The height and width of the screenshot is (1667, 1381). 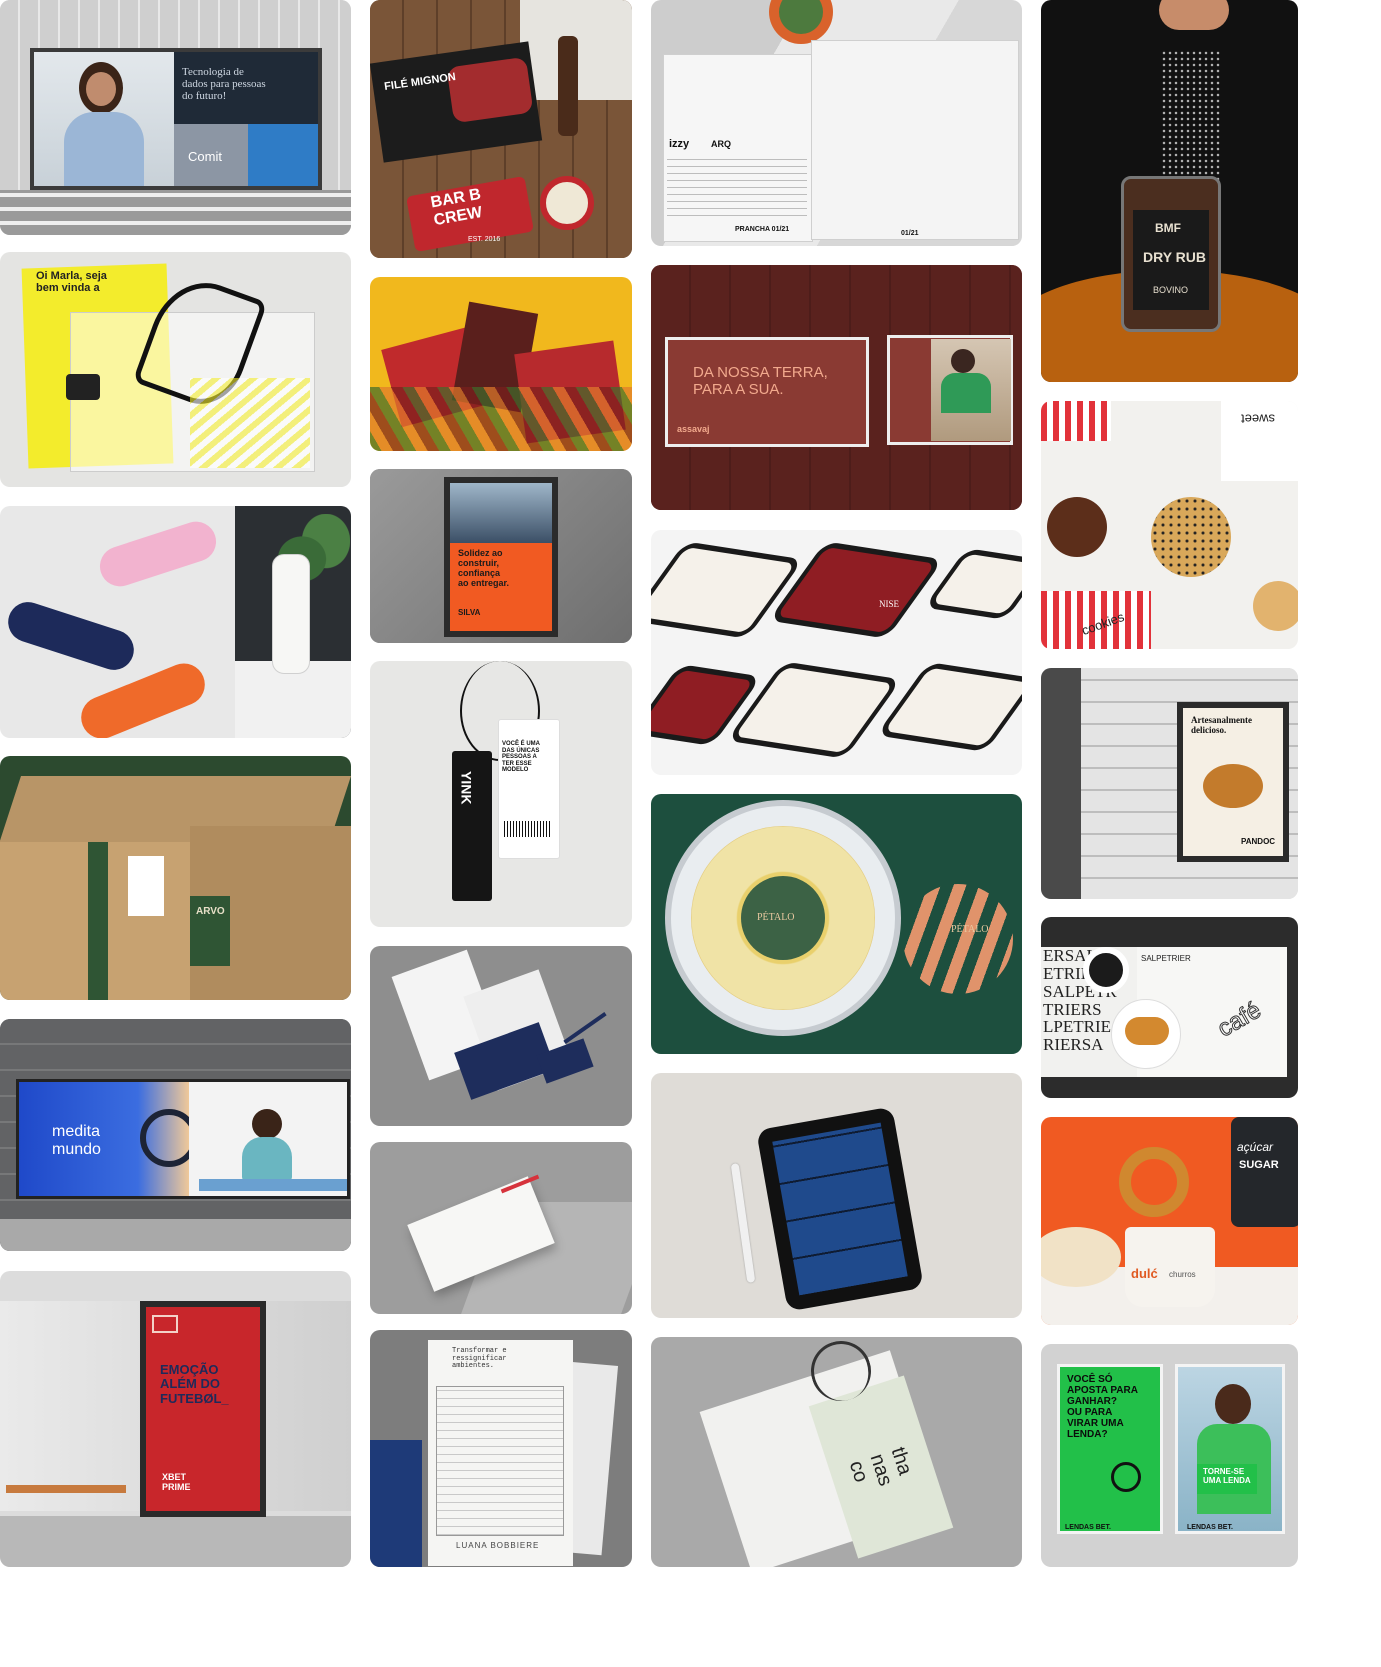 What do you see at coordinates (210, 911) in the screenshot?
I see `arvo-brand: ARVO` at bounding box center [210, 911].